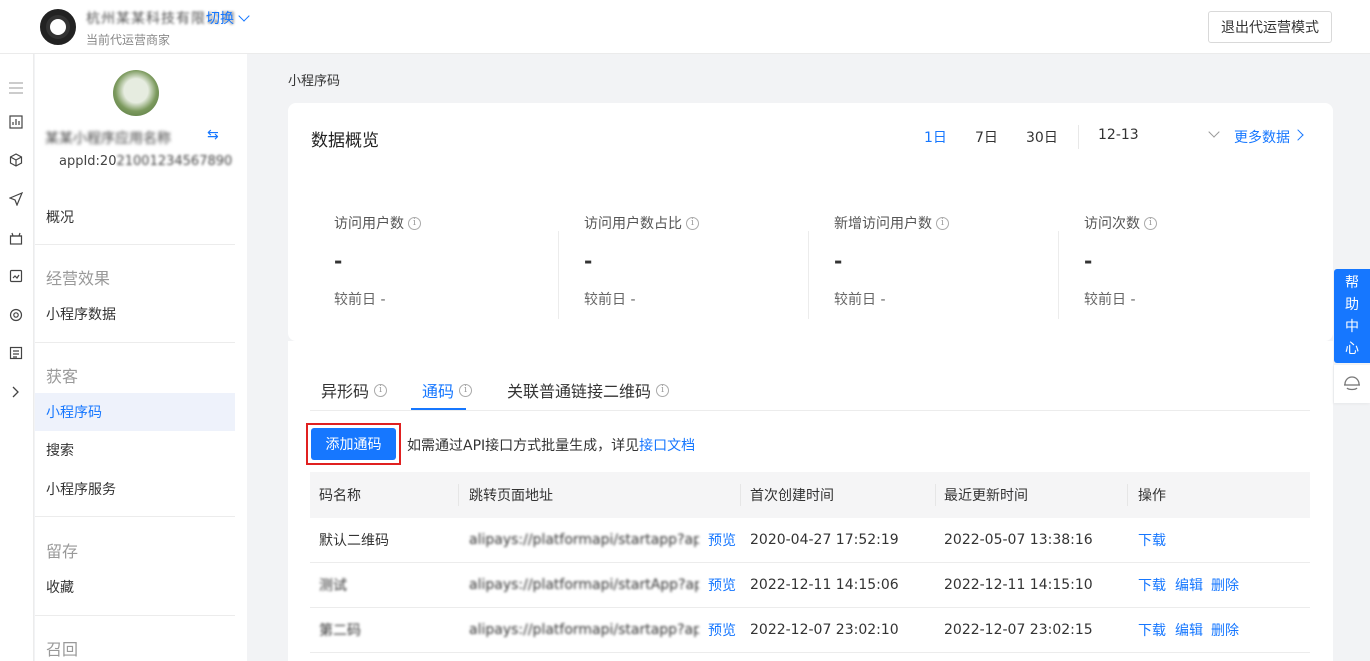  I want to click on merchant-avatar, so click(58, 27).